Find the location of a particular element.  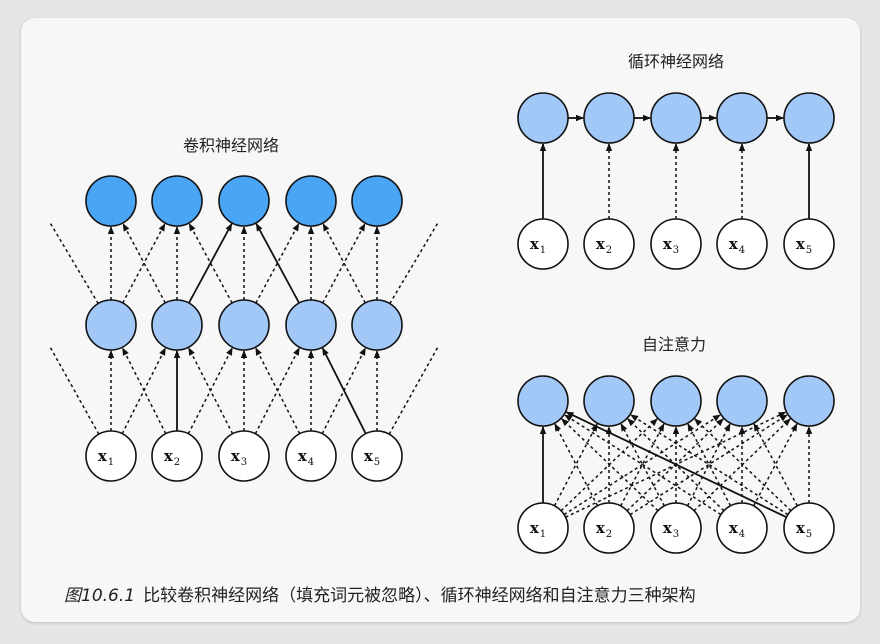

figure-caption: 图10.6.1 比较卷积神经网络（填充词元被忽略）、循环神经网络和自注意力三种架构 is located at coordinates (380, 593).